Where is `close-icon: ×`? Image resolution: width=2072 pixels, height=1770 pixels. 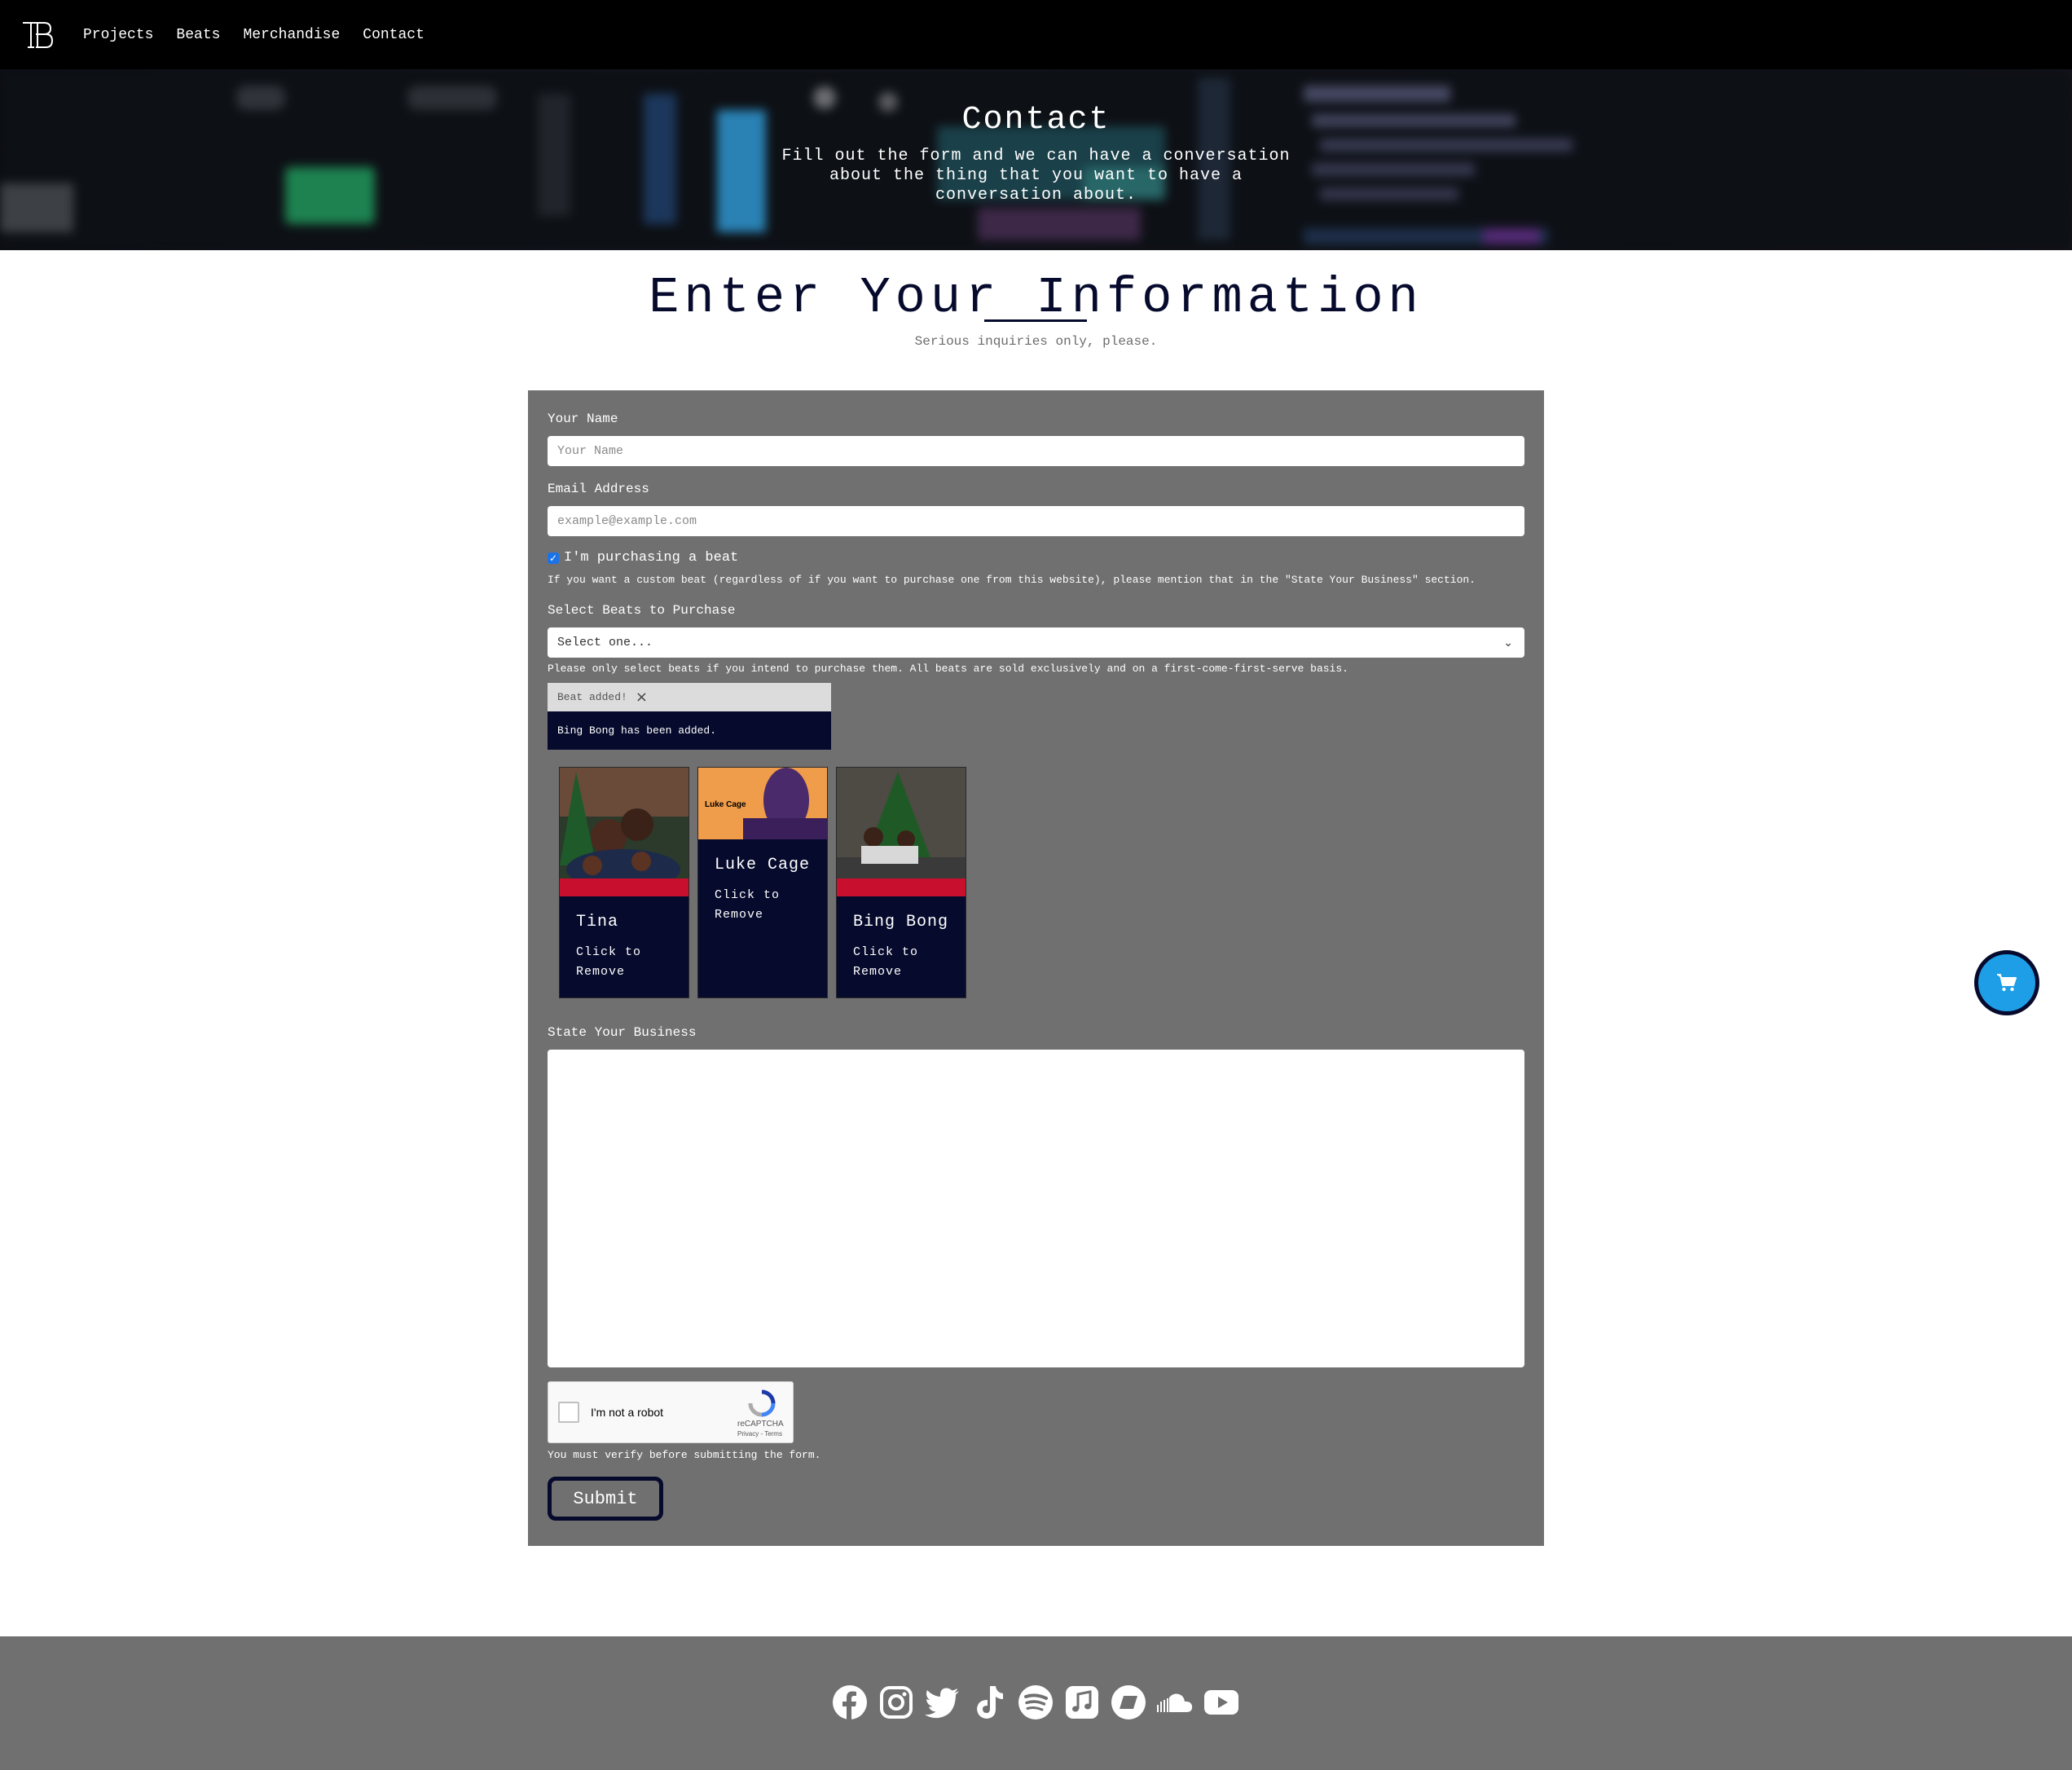 close-icon: × is located at coordinates (642, 697).